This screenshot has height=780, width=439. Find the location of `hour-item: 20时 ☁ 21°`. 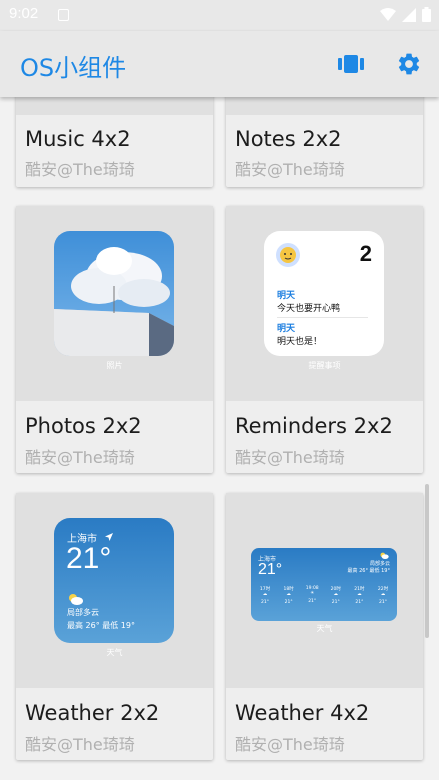

hour-item: 20时 ☁ 21° is located at coordinates (336, 595).